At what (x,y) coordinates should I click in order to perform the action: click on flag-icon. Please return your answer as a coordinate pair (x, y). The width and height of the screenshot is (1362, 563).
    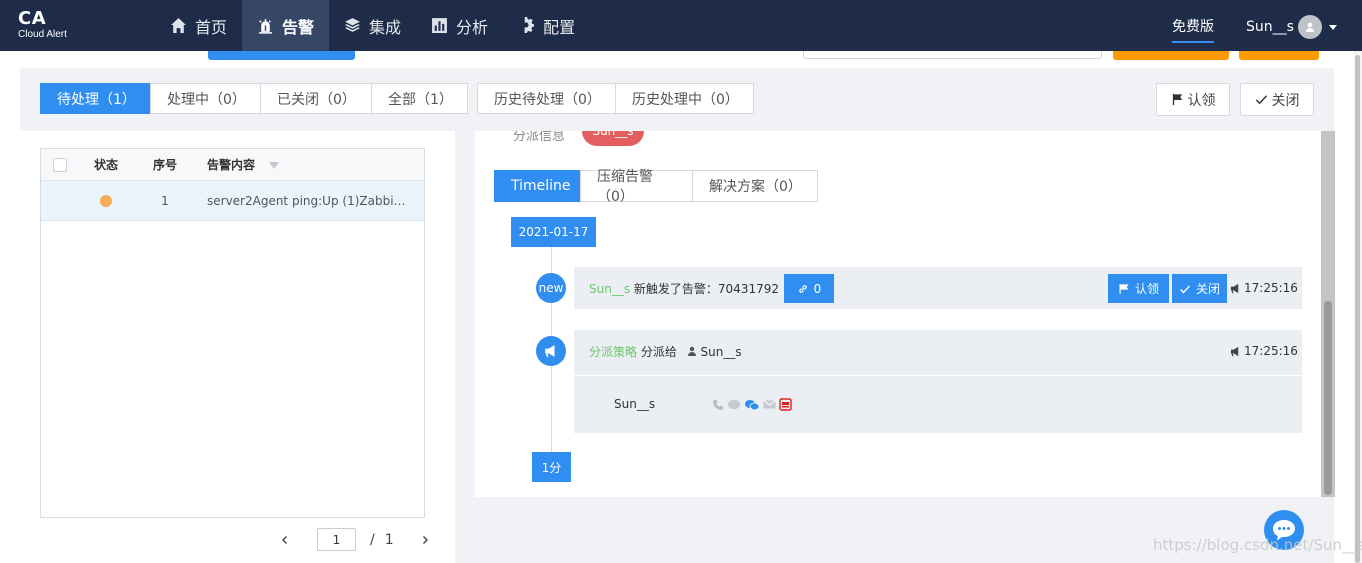
    Looking at the image, I should click on (1124, 288).